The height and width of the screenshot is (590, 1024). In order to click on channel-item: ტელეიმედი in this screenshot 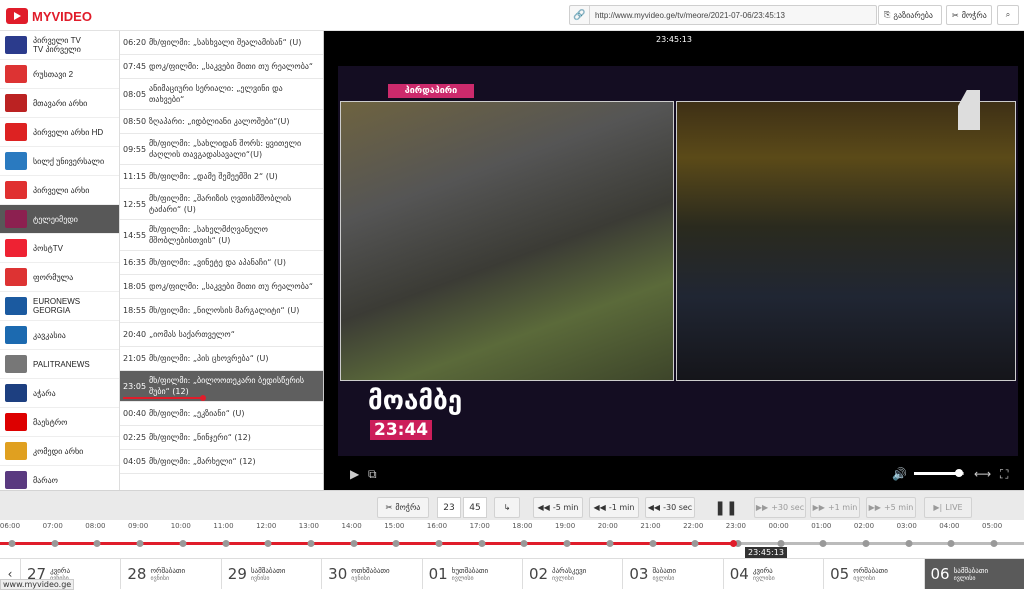, I will do `click(59, 219)`.